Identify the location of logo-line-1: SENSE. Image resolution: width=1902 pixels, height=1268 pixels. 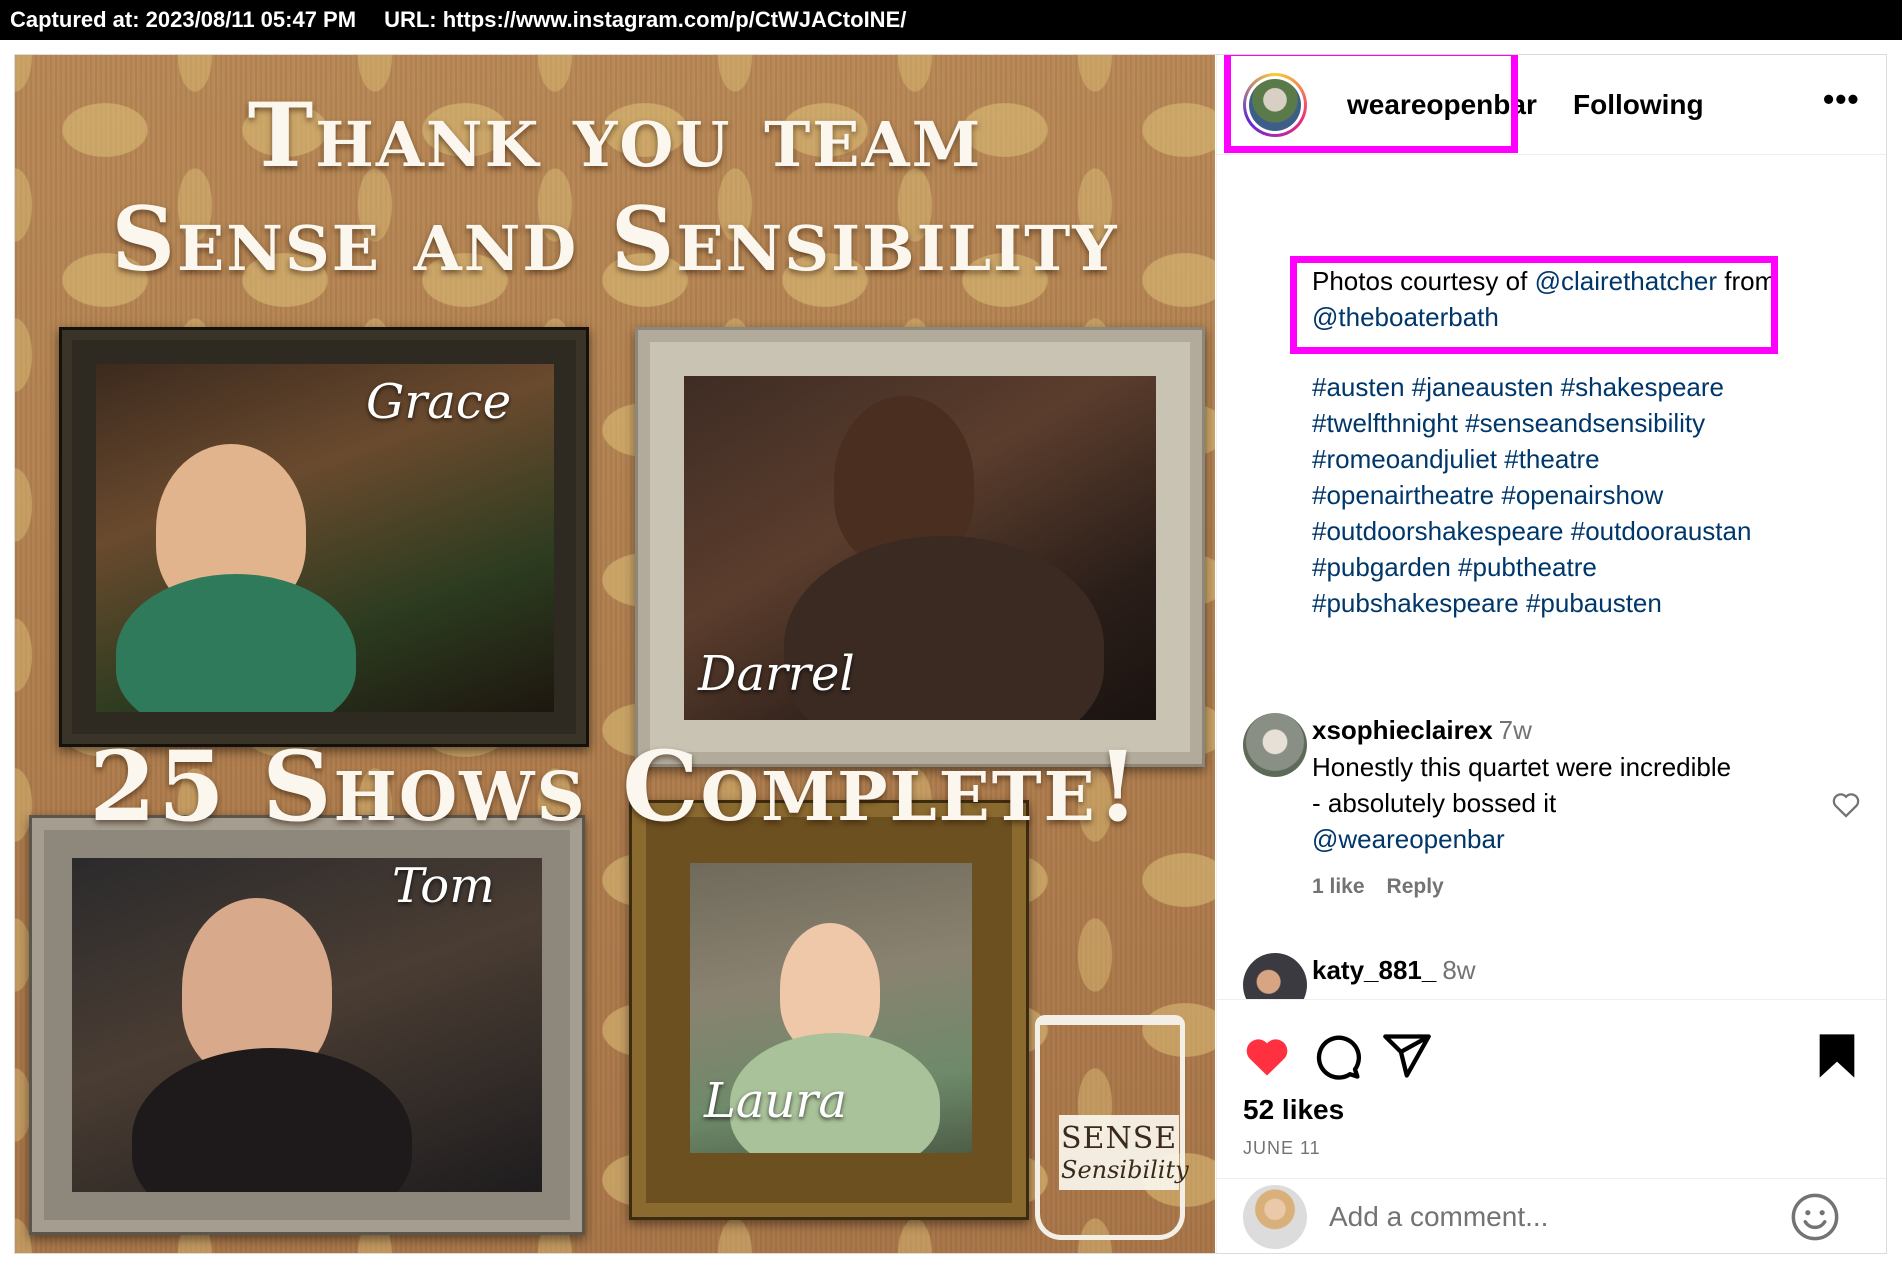
(1119, 1138).